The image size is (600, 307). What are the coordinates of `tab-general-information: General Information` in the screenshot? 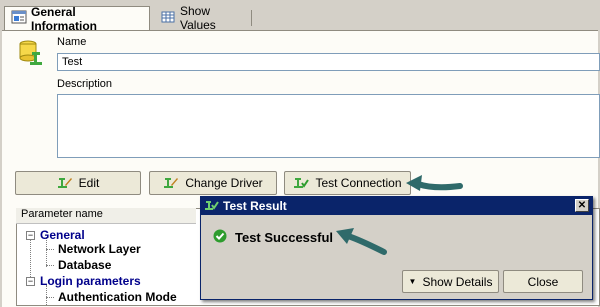 It's located at (77, 18).